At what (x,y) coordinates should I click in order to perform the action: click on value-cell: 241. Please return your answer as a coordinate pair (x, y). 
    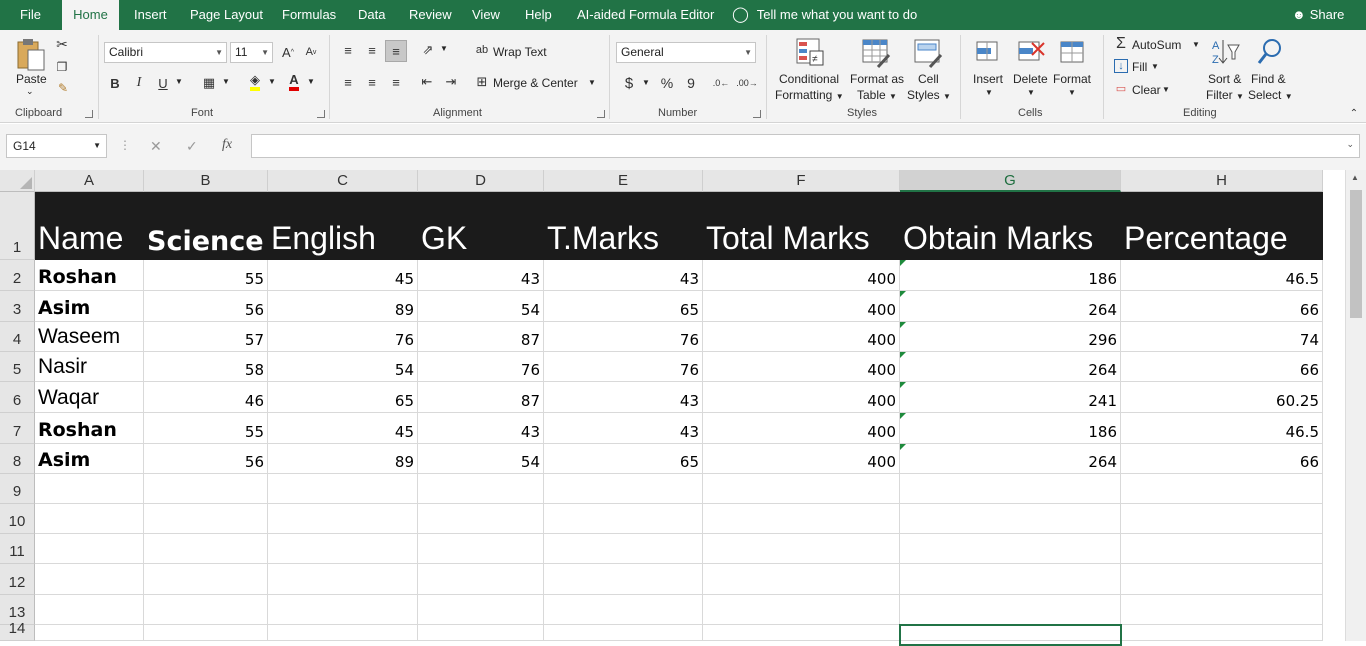
    Looking at the image, I should click on (1010, 397).